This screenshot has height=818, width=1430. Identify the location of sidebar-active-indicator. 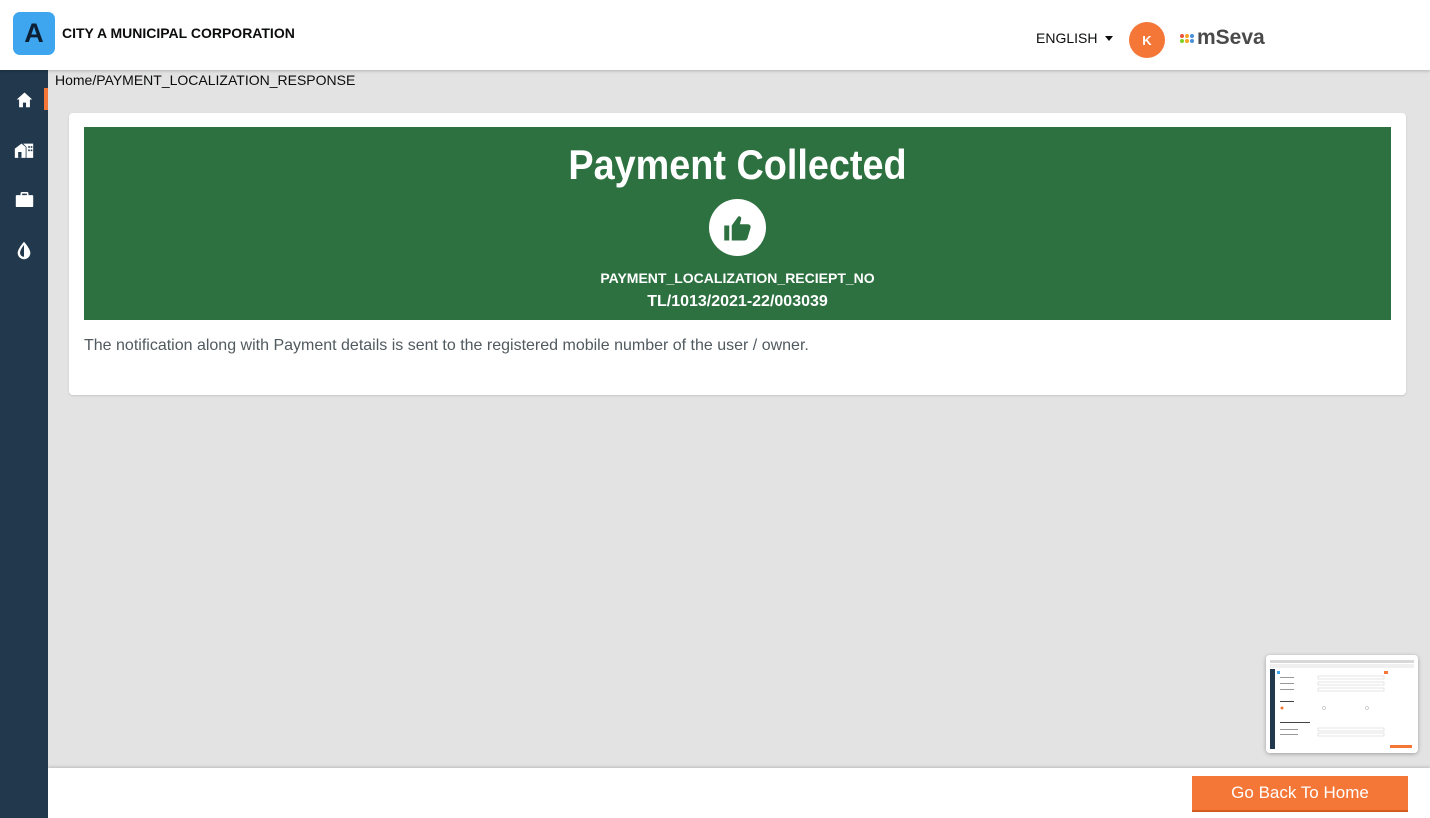
(46, 99).